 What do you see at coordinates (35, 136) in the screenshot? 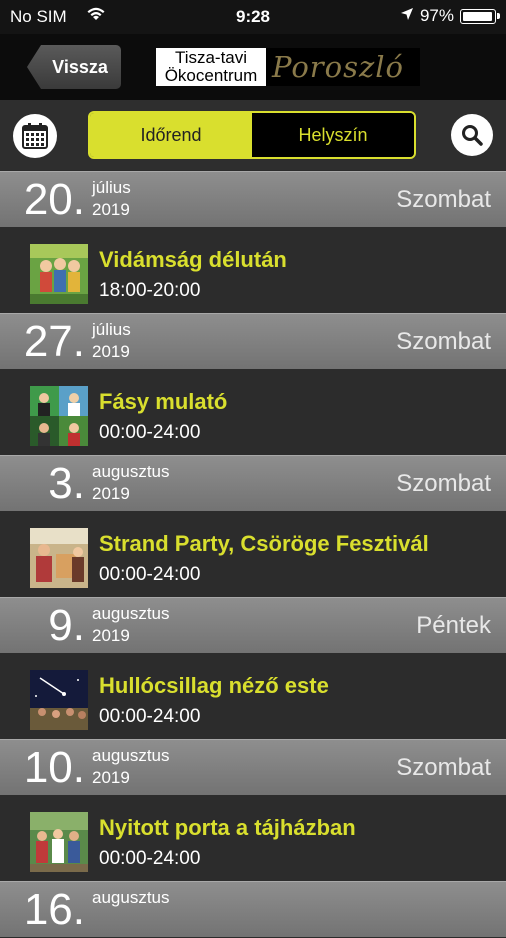
I see `calendar-icon` at bounding box center [35, 136].